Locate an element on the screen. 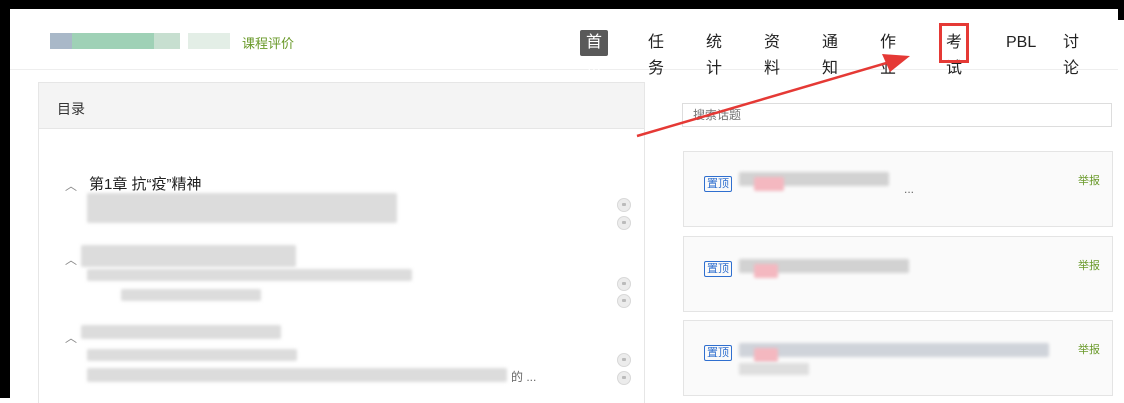 This screenshot has width=1124, height=403. course-evaluation-link: 课程评价 is located at coordinates (268, 42).